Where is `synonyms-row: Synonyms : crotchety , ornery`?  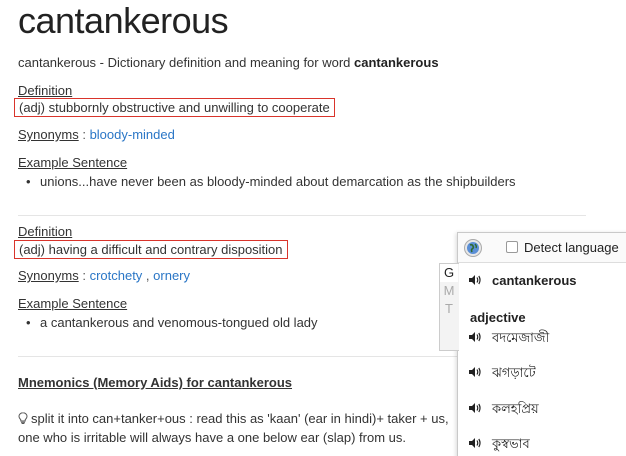 synonyms-row: Synonyms : crotchety , ornery is located at coordinates (104, 275).